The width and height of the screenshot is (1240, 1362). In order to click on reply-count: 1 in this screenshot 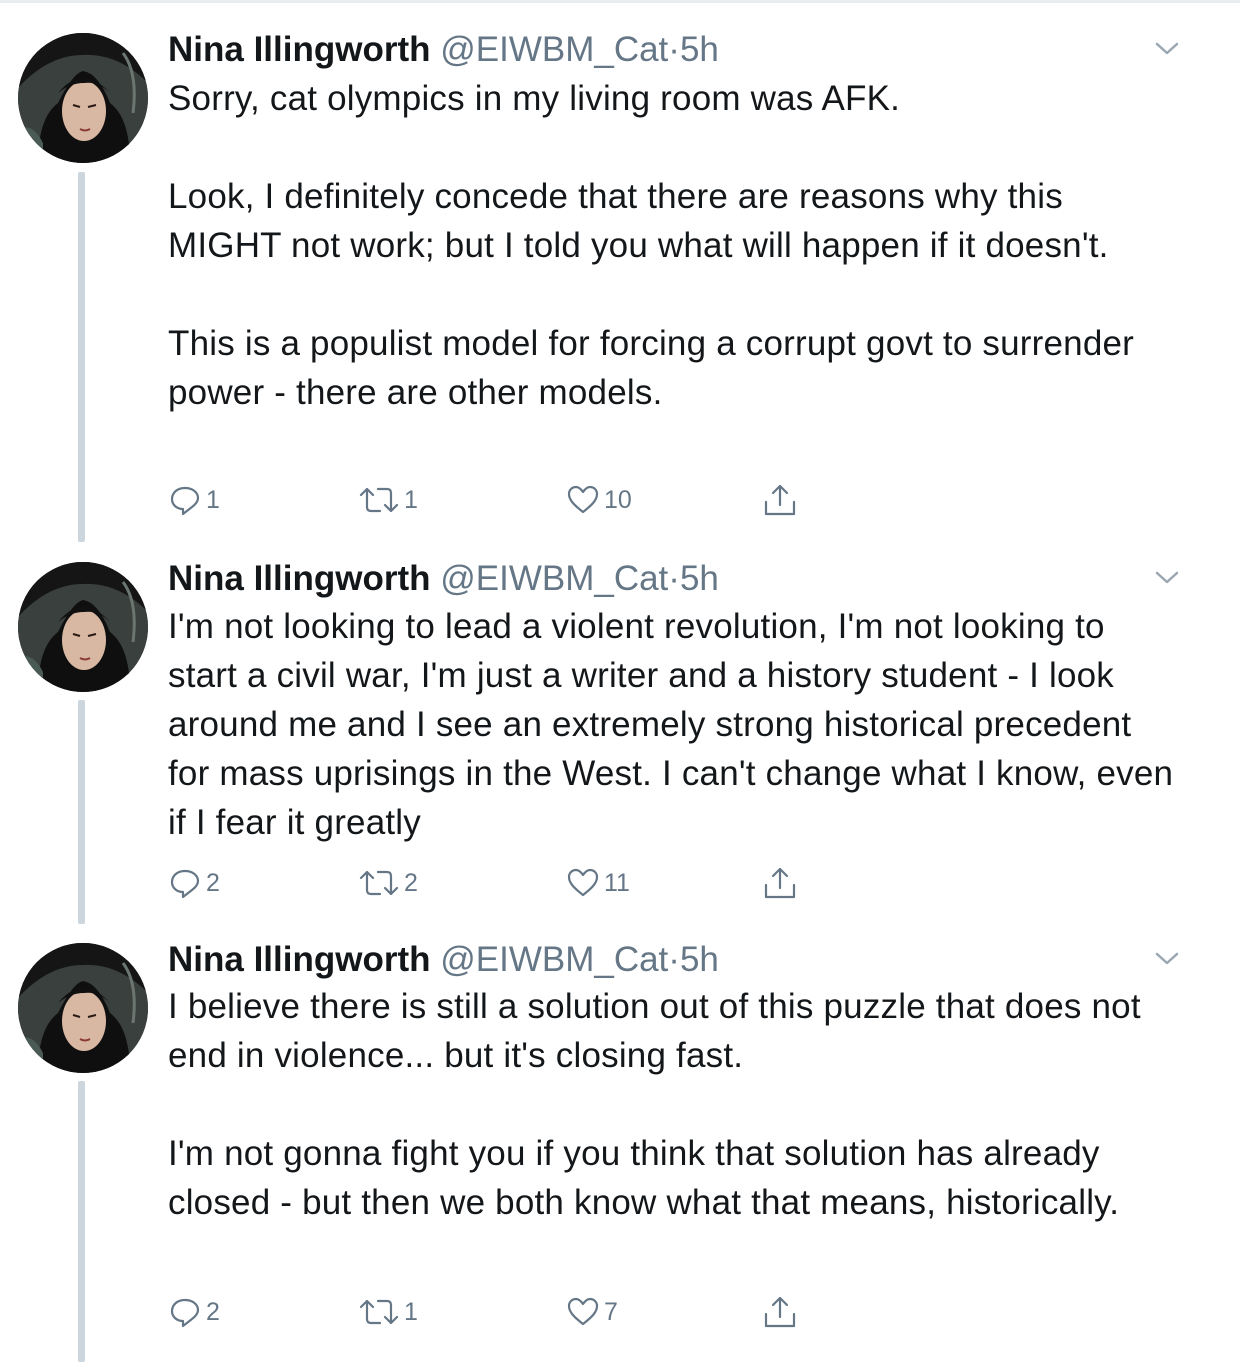, I will do `click(213, 499)`.